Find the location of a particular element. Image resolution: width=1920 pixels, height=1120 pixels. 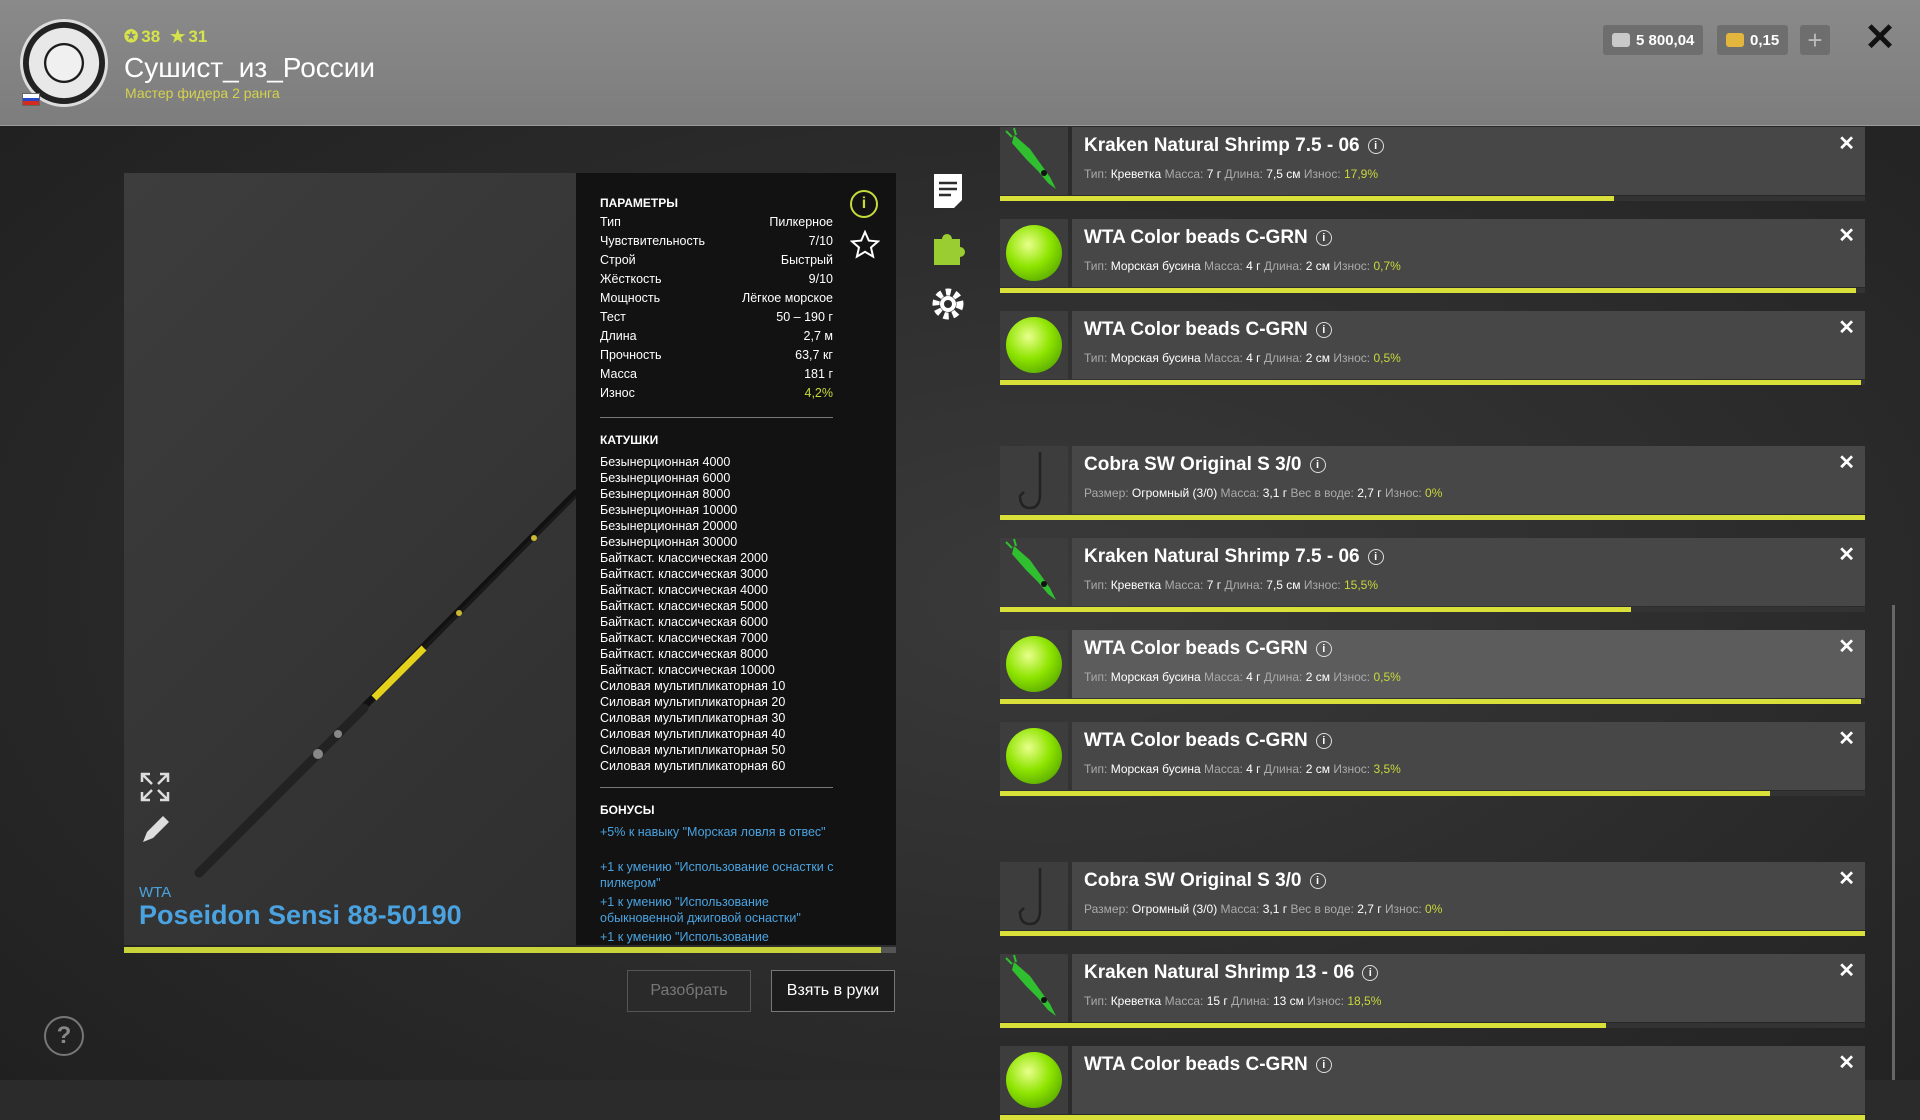

bead-image is located at coordinates (1034, 1080).